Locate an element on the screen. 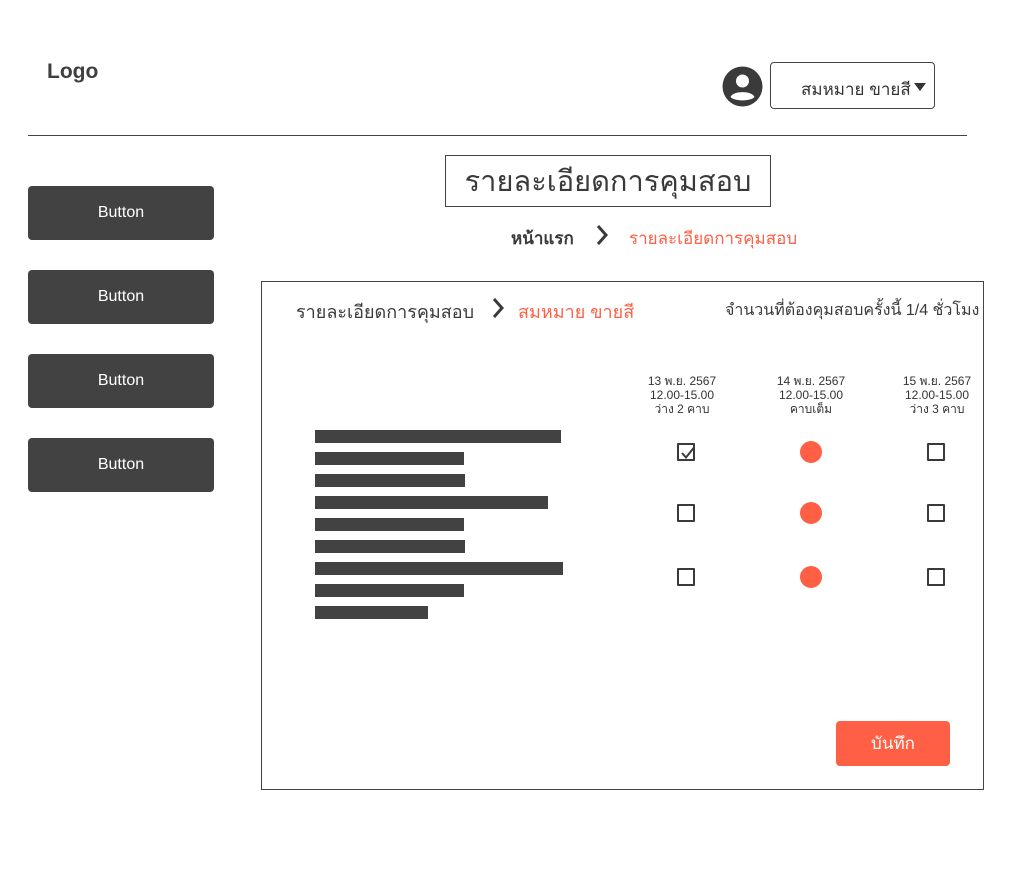  column-status: คาบเต็ม is located at coordinates (811, 409).